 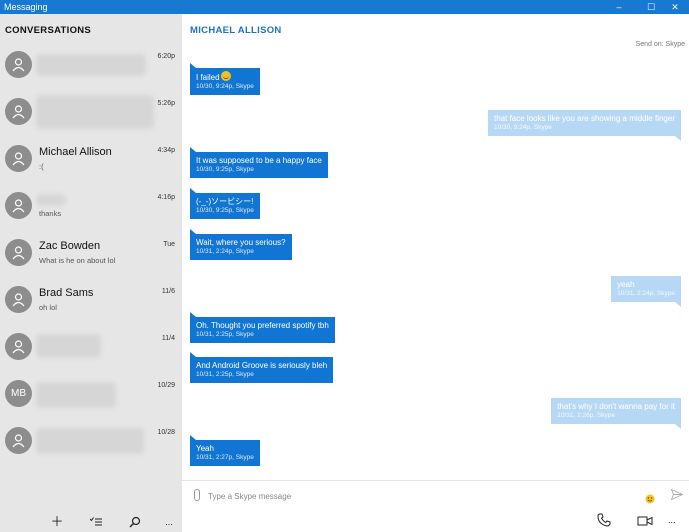 What do you see at coordinates (135, 522) in the screenshot?
I see `search-icon` at bounding box center [135, 522].